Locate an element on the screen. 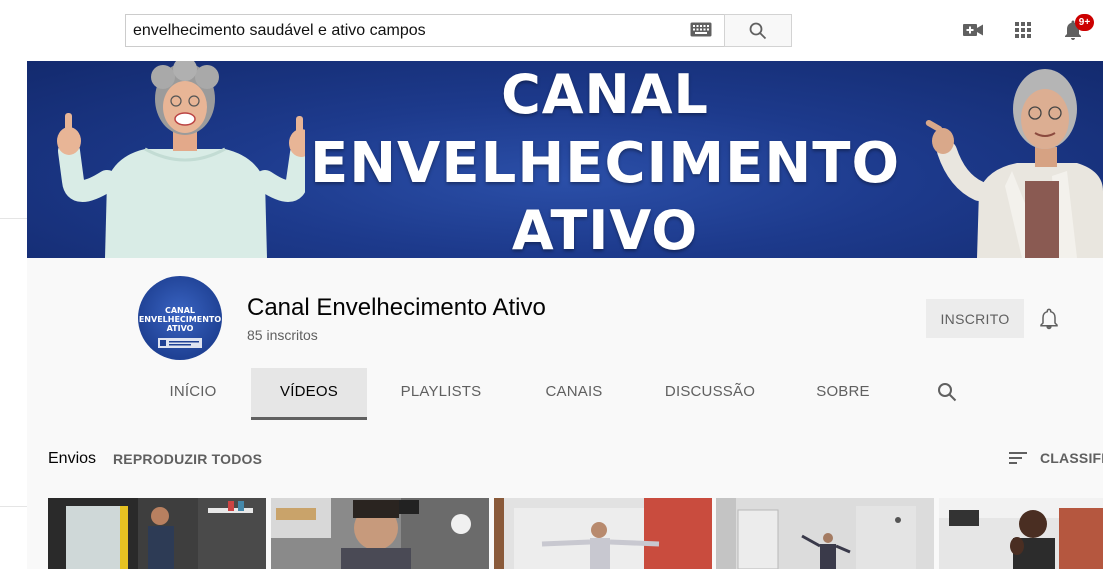 This screenshot has height=569, width=1103. tab-sobre: SOBRE is located at coordinates (843, 394).